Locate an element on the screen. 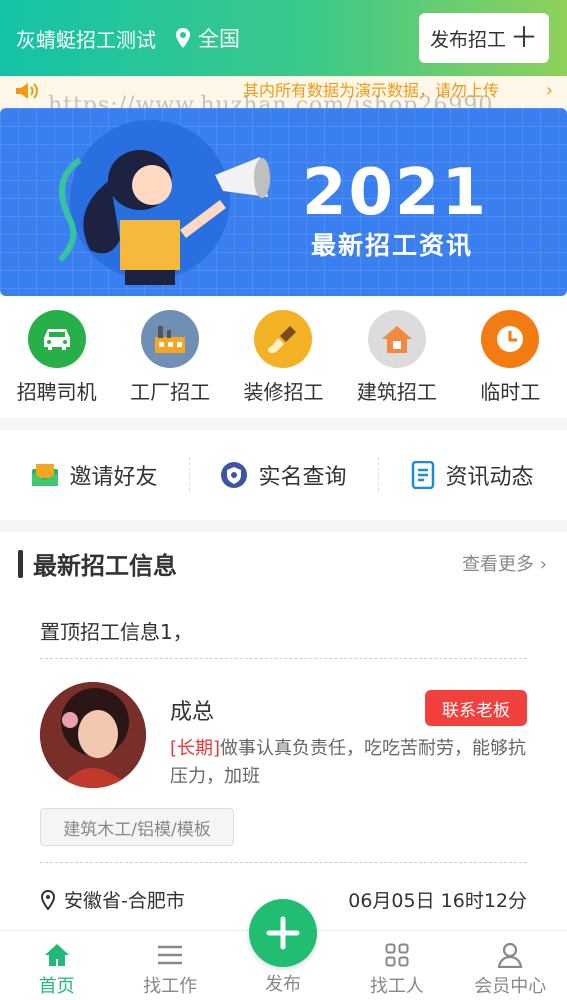 This screenshot has height=1000, width=567. category-construction: 建筑招工 is located at coordinates (396, 357).